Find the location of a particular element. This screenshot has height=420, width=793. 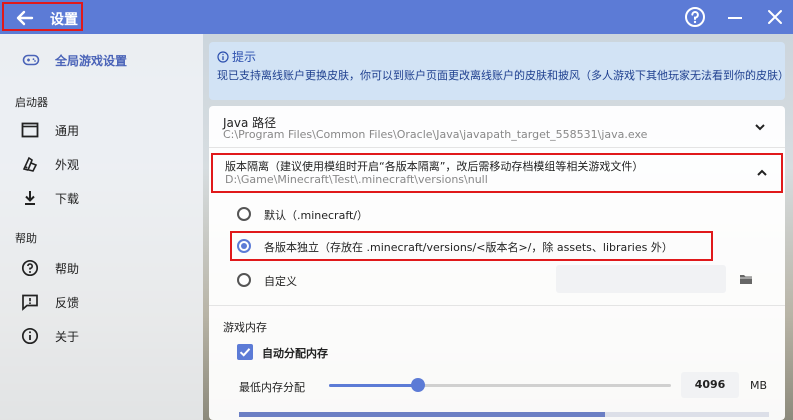

tip-header: 提示 is located at coordinates (497, 56).